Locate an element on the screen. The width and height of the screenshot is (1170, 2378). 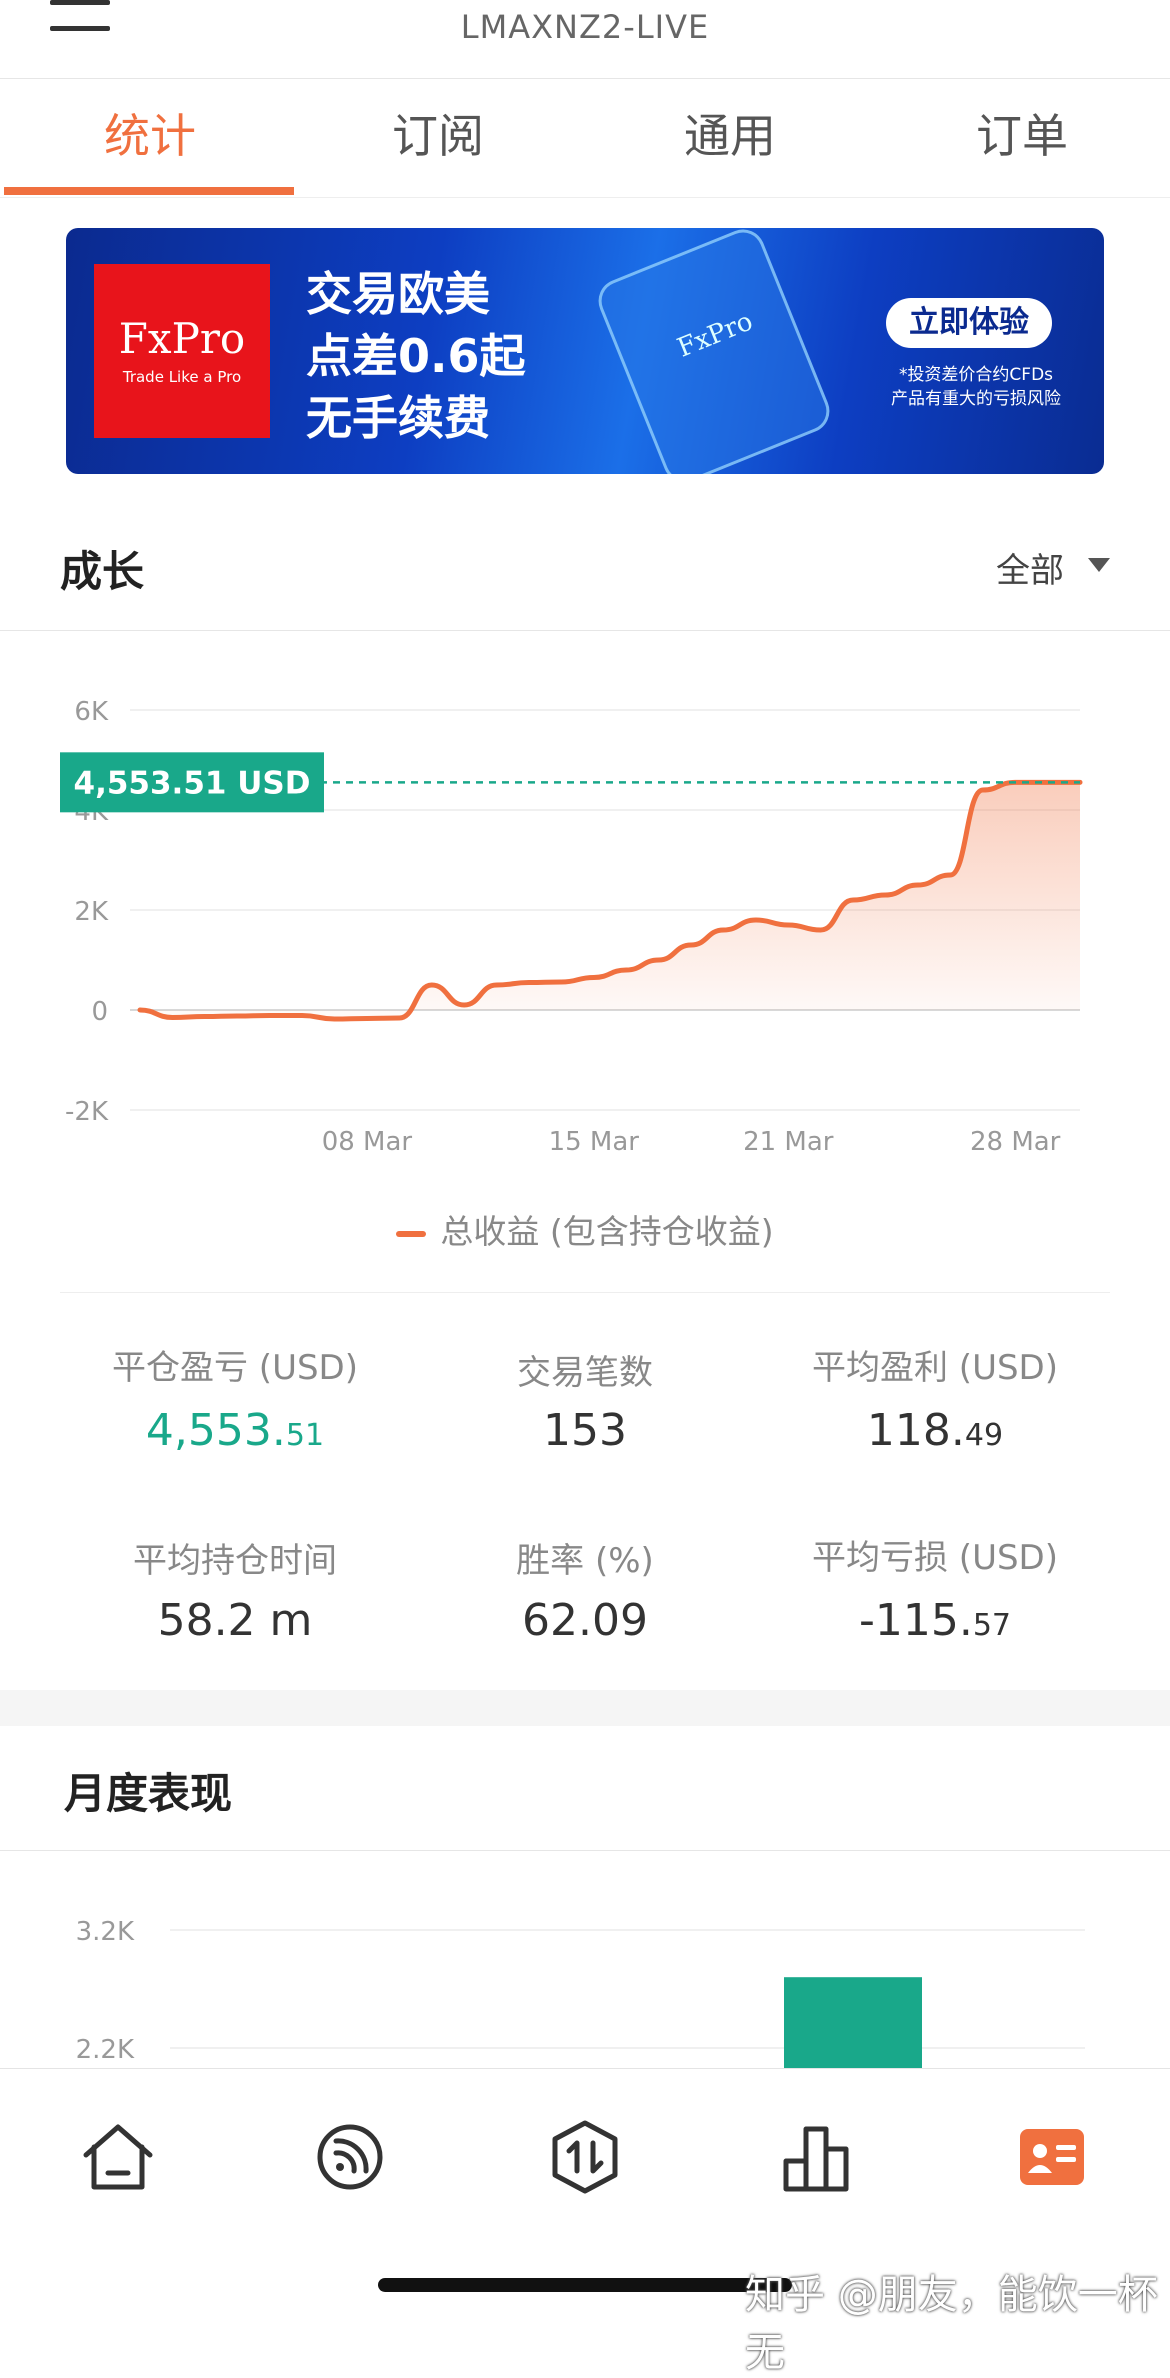
monthly-bar is located at coordinates (853, 2022).